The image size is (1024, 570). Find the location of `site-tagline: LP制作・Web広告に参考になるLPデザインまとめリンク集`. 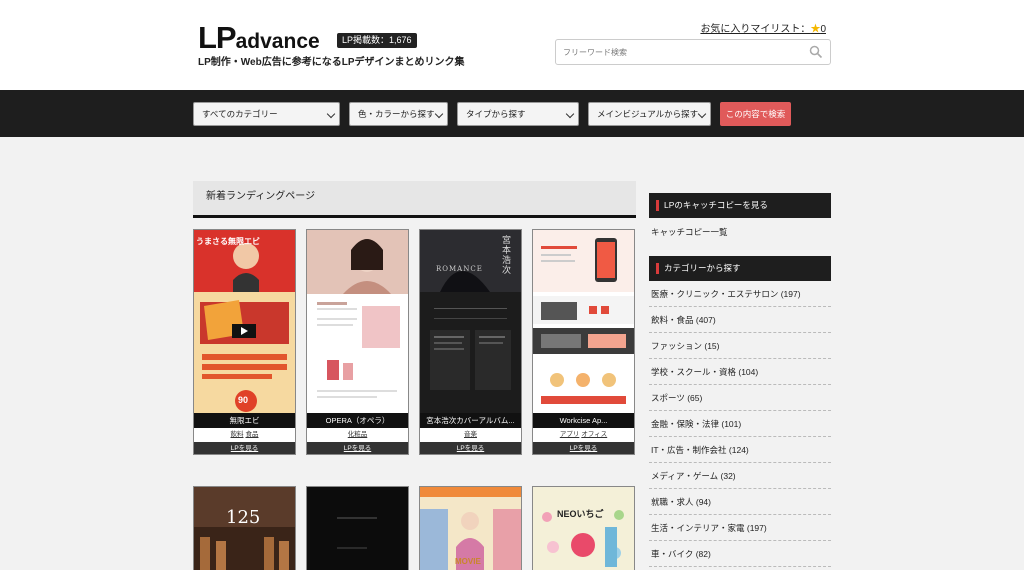

site-tagline: LP制作・Web広告に参考になるLPデザインまとめリンク集 is located at coordinates (331, 62).